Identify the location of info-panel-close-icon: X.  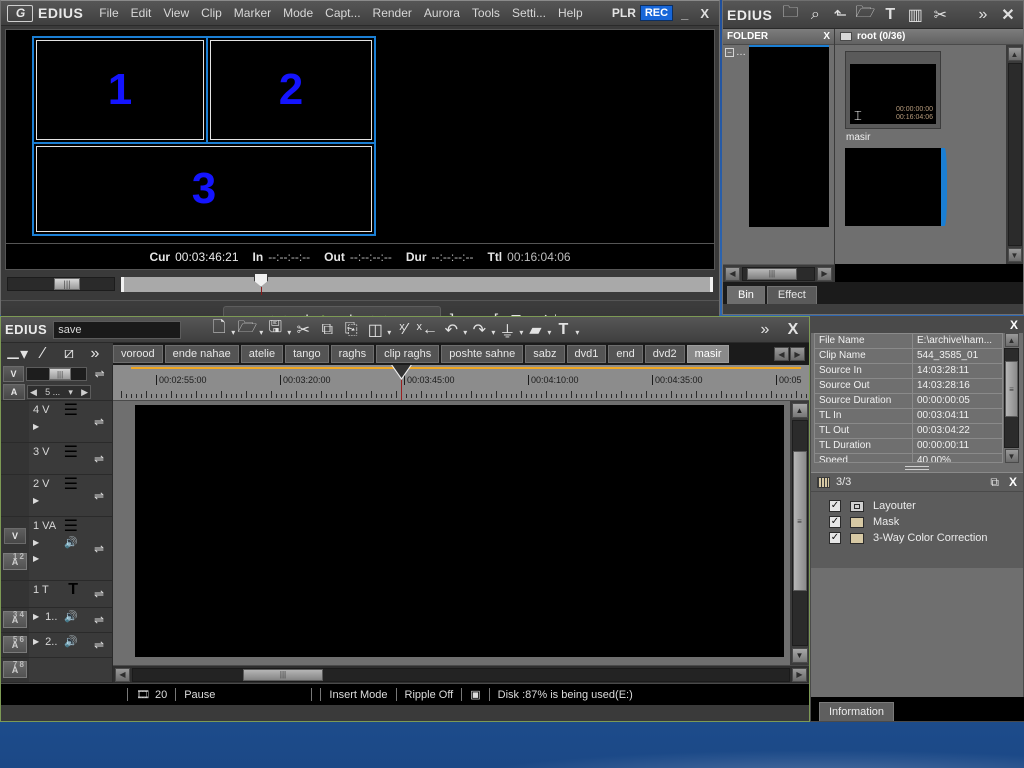
(1014, 325).